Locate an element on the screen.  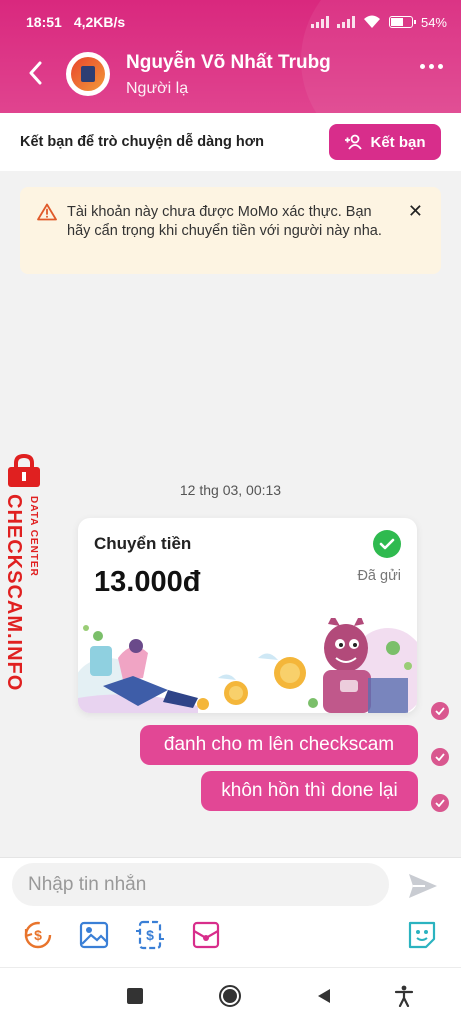
system-navigation-bar is located at coordinates (230, 995).